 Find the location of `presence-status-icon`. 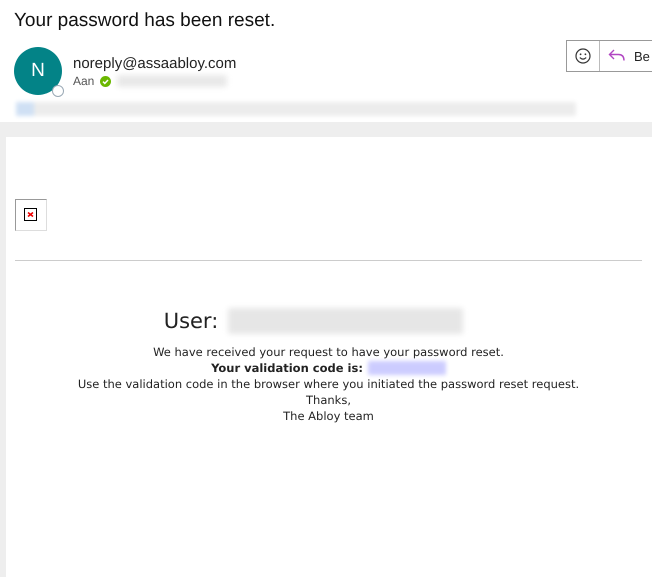

presence-status-icon is located at coordinates (58, 91).